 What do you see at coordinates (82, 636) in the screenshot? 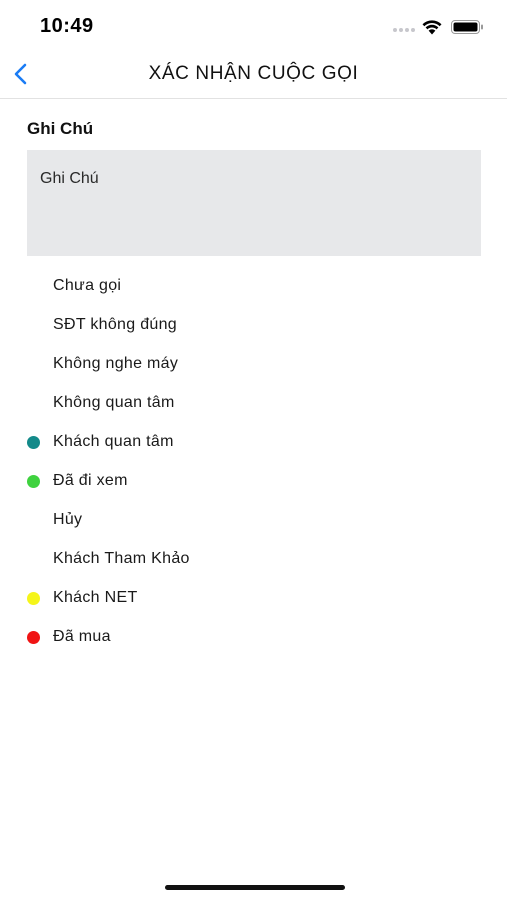
I see `status-option-label: Đã mua` at bounding box center [82, 636].